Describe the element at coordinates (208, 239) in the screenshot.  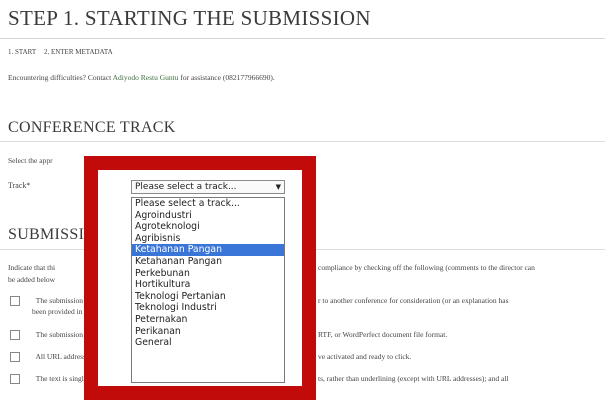
I see `track-option: Agribisnis` at that location.